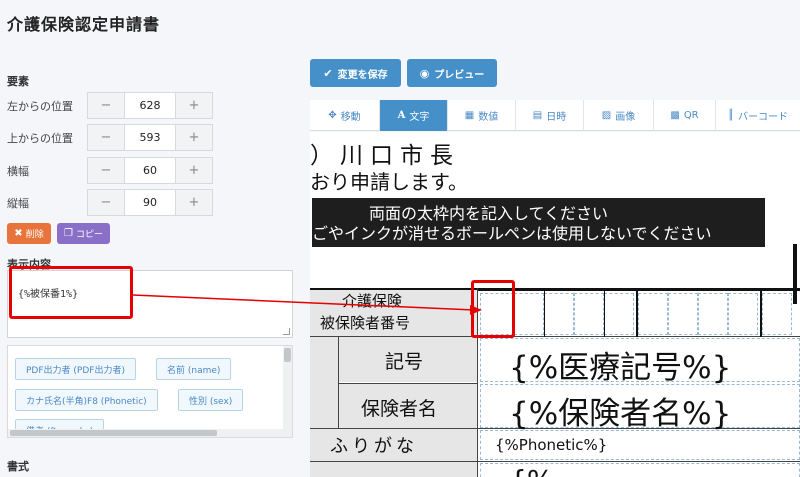 The height and width of the screenshot is (477, 800). I want to click on kigo-label: 記号, so click(404, 362).